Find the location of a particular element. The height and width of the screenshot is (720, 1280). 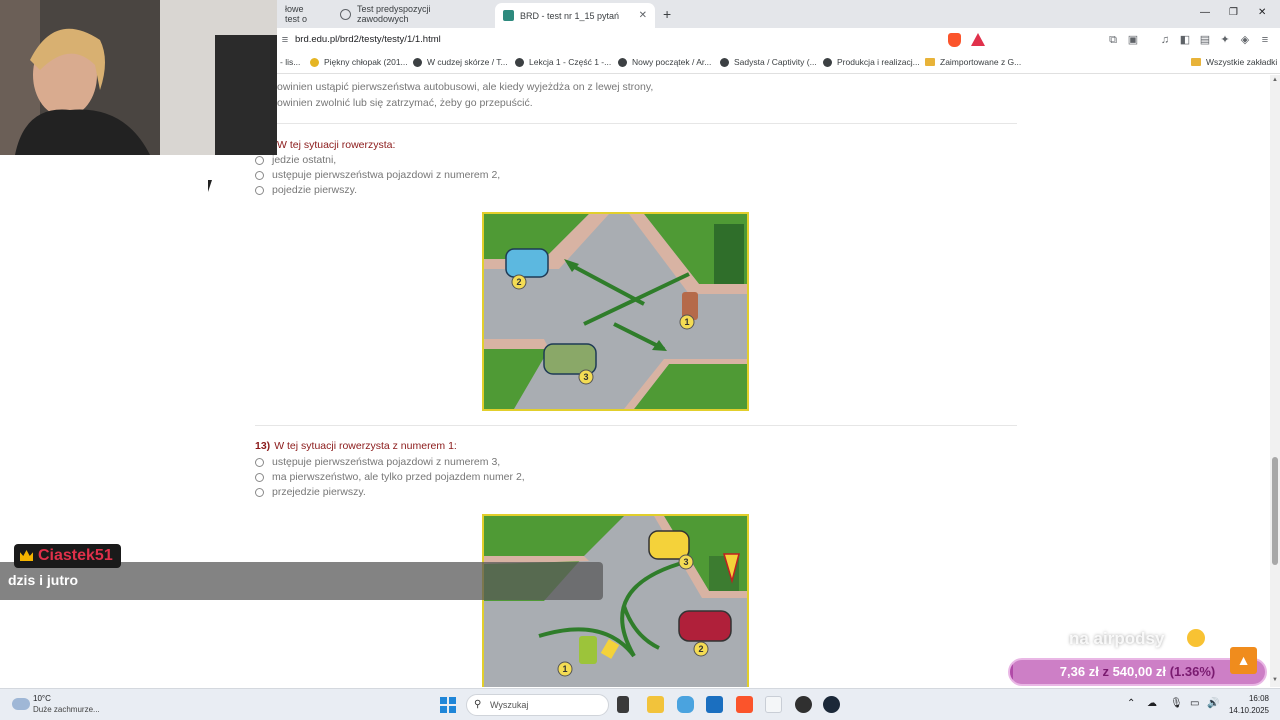

question-13-illustration: 3 1 2 is located at coordinates (615, 600).